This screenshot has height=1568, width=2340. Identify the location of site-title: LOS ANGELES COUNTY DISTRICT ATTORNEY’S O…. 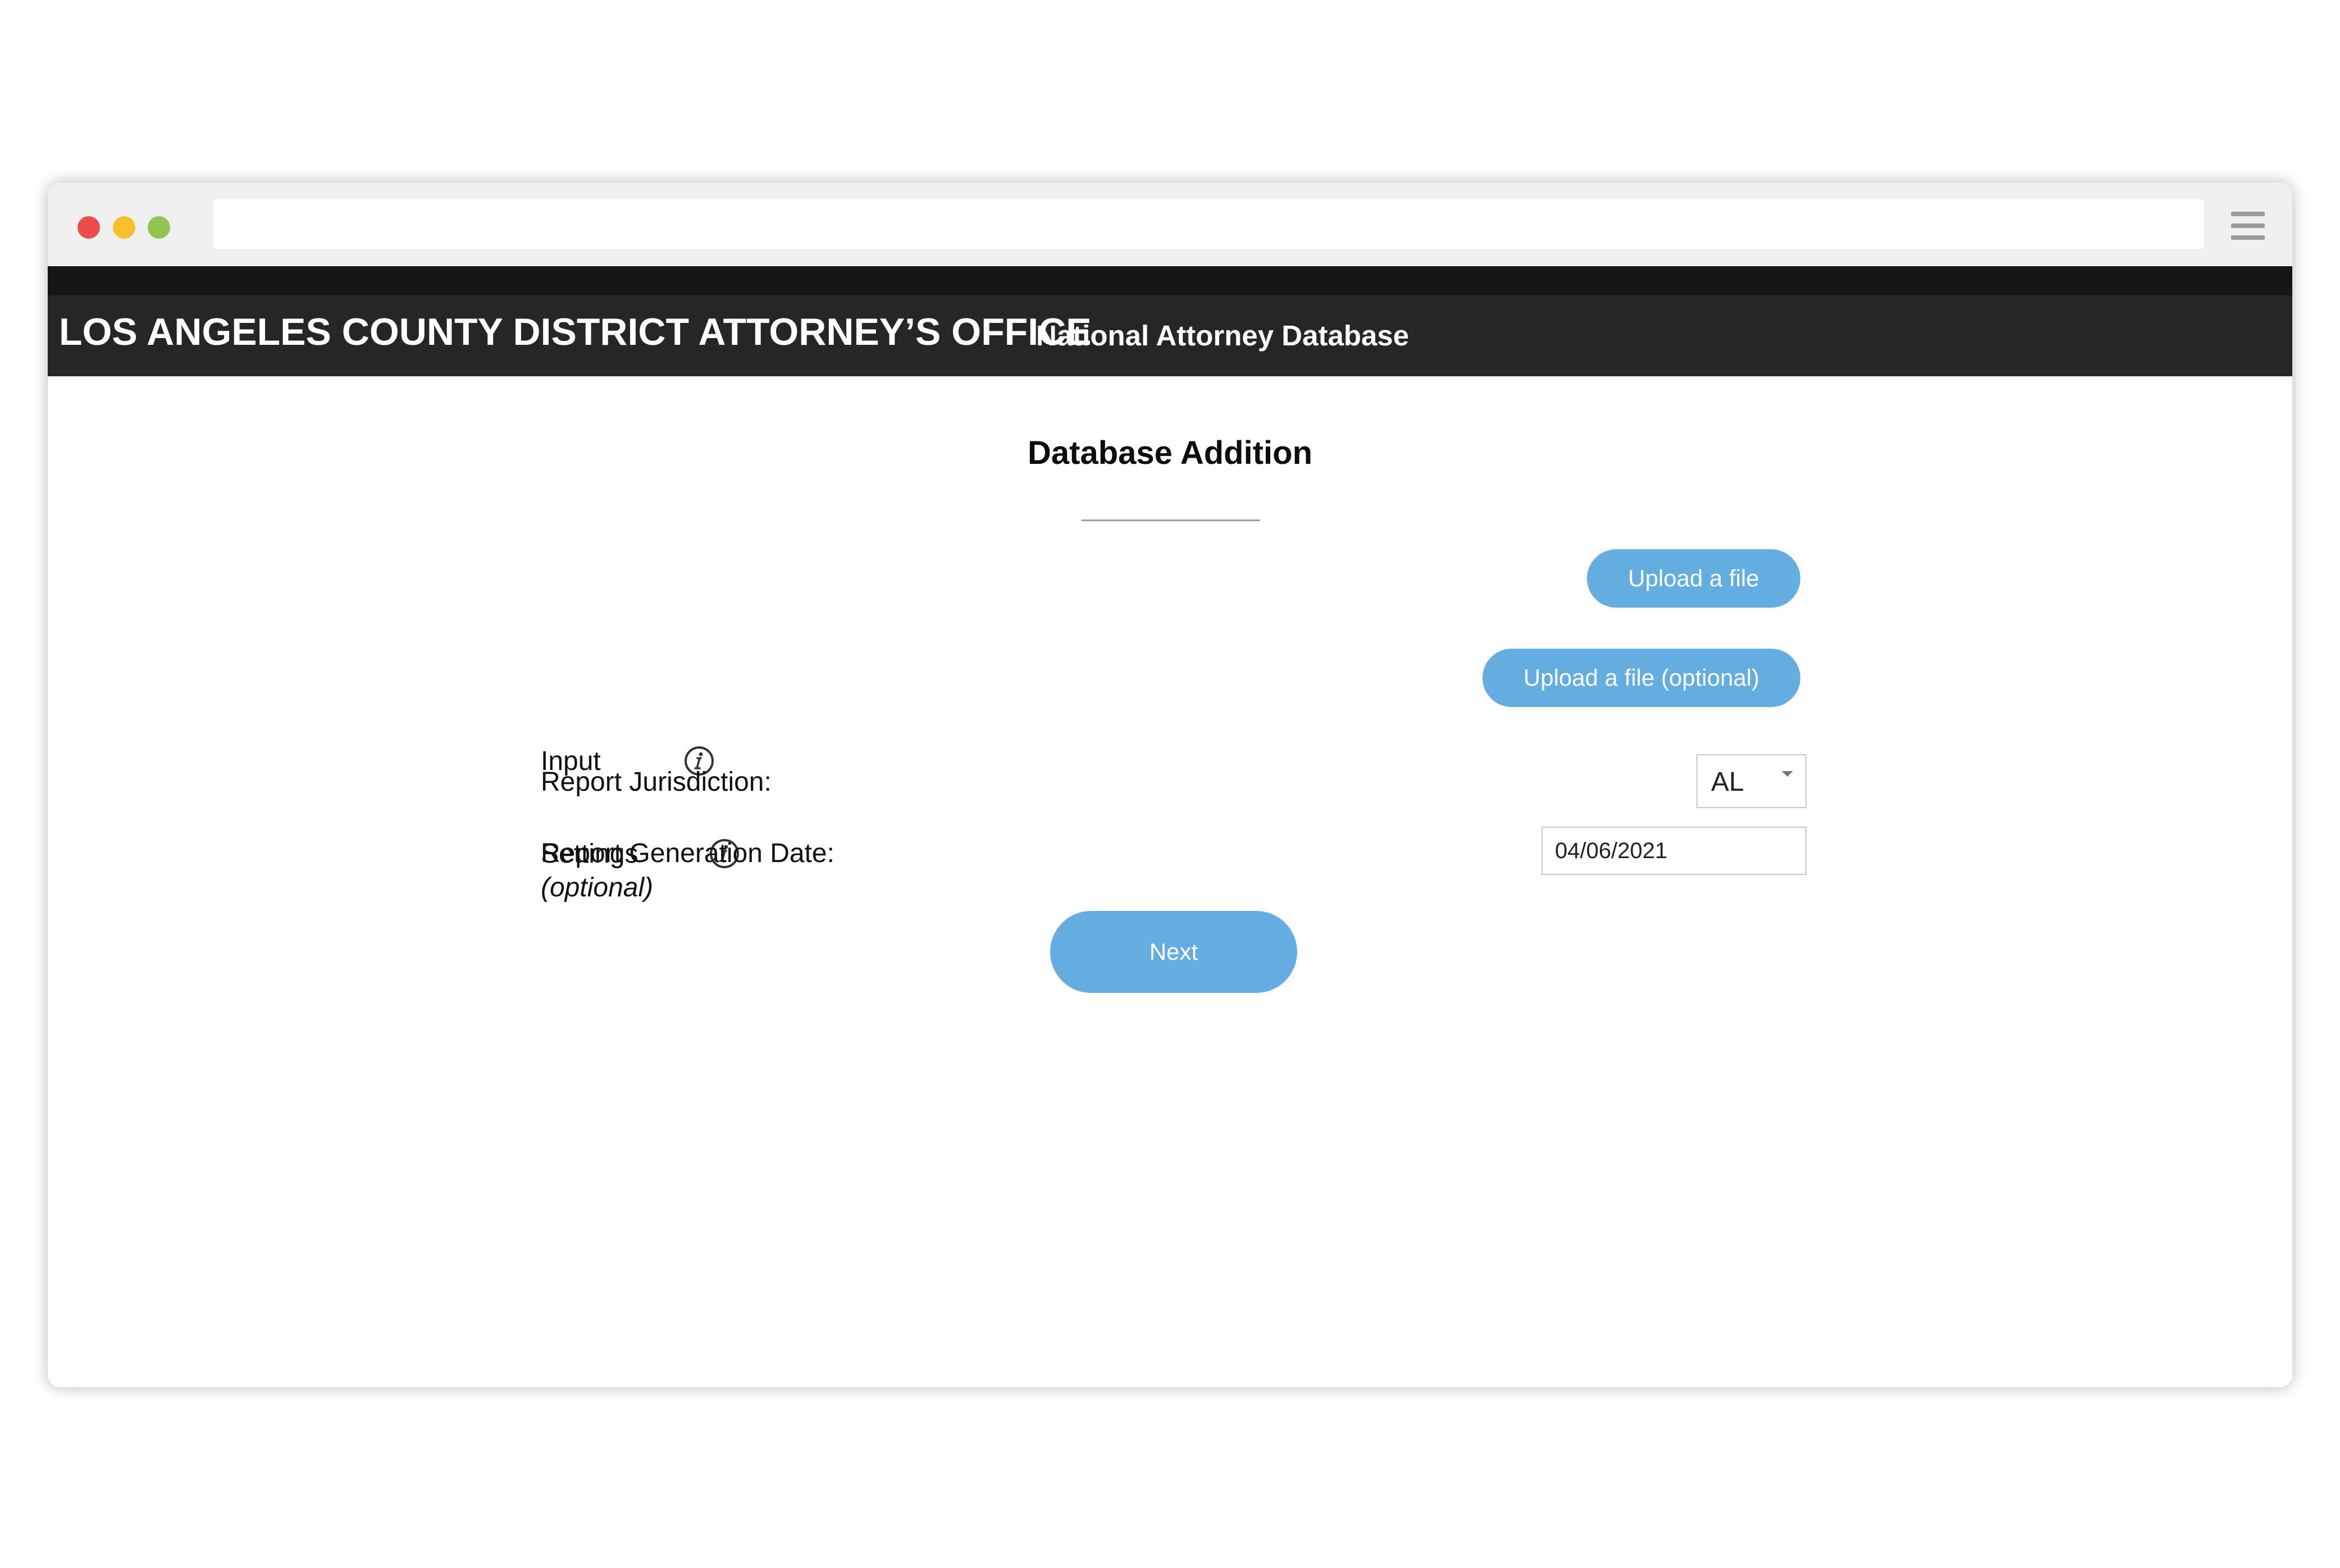
(575, 332).